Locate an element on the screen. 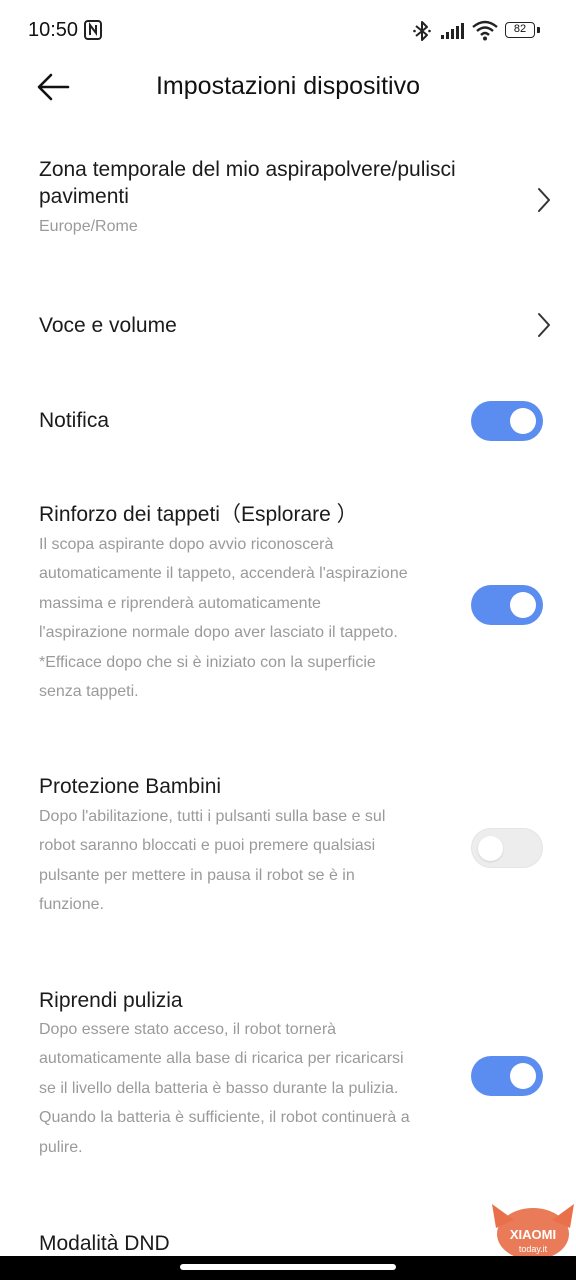 The width and height of the screenshot is (576, 1280). setting-description-line: senza tappeti. is located at coordinates (89, 691).